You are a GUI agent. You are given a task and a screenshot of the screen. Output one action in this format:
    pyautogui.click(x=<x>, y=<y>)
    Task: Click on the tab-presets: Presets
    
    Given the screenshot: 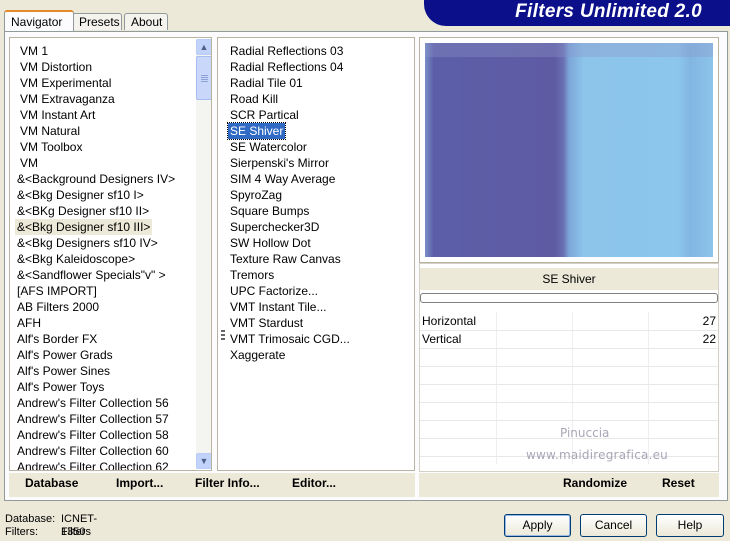 What is the action you would take?
    pyautogui.click(x=97, y=21)
    